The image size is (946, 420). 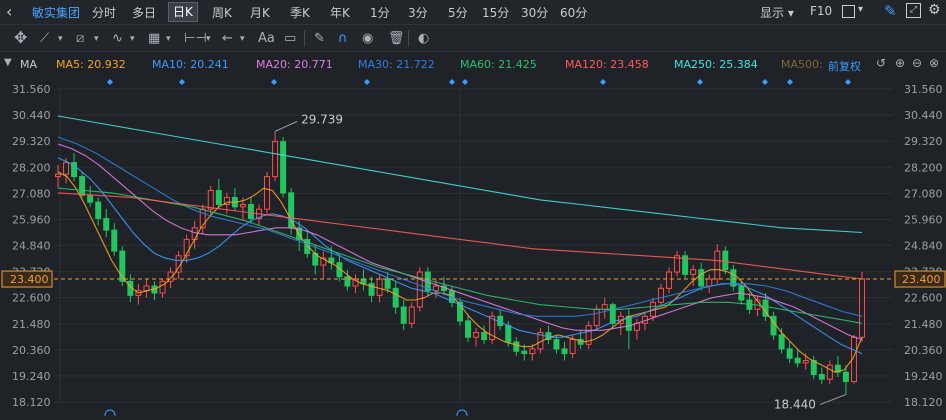 I want to click on y-tick-label-right: 28.200, so click(x=923, y=167).